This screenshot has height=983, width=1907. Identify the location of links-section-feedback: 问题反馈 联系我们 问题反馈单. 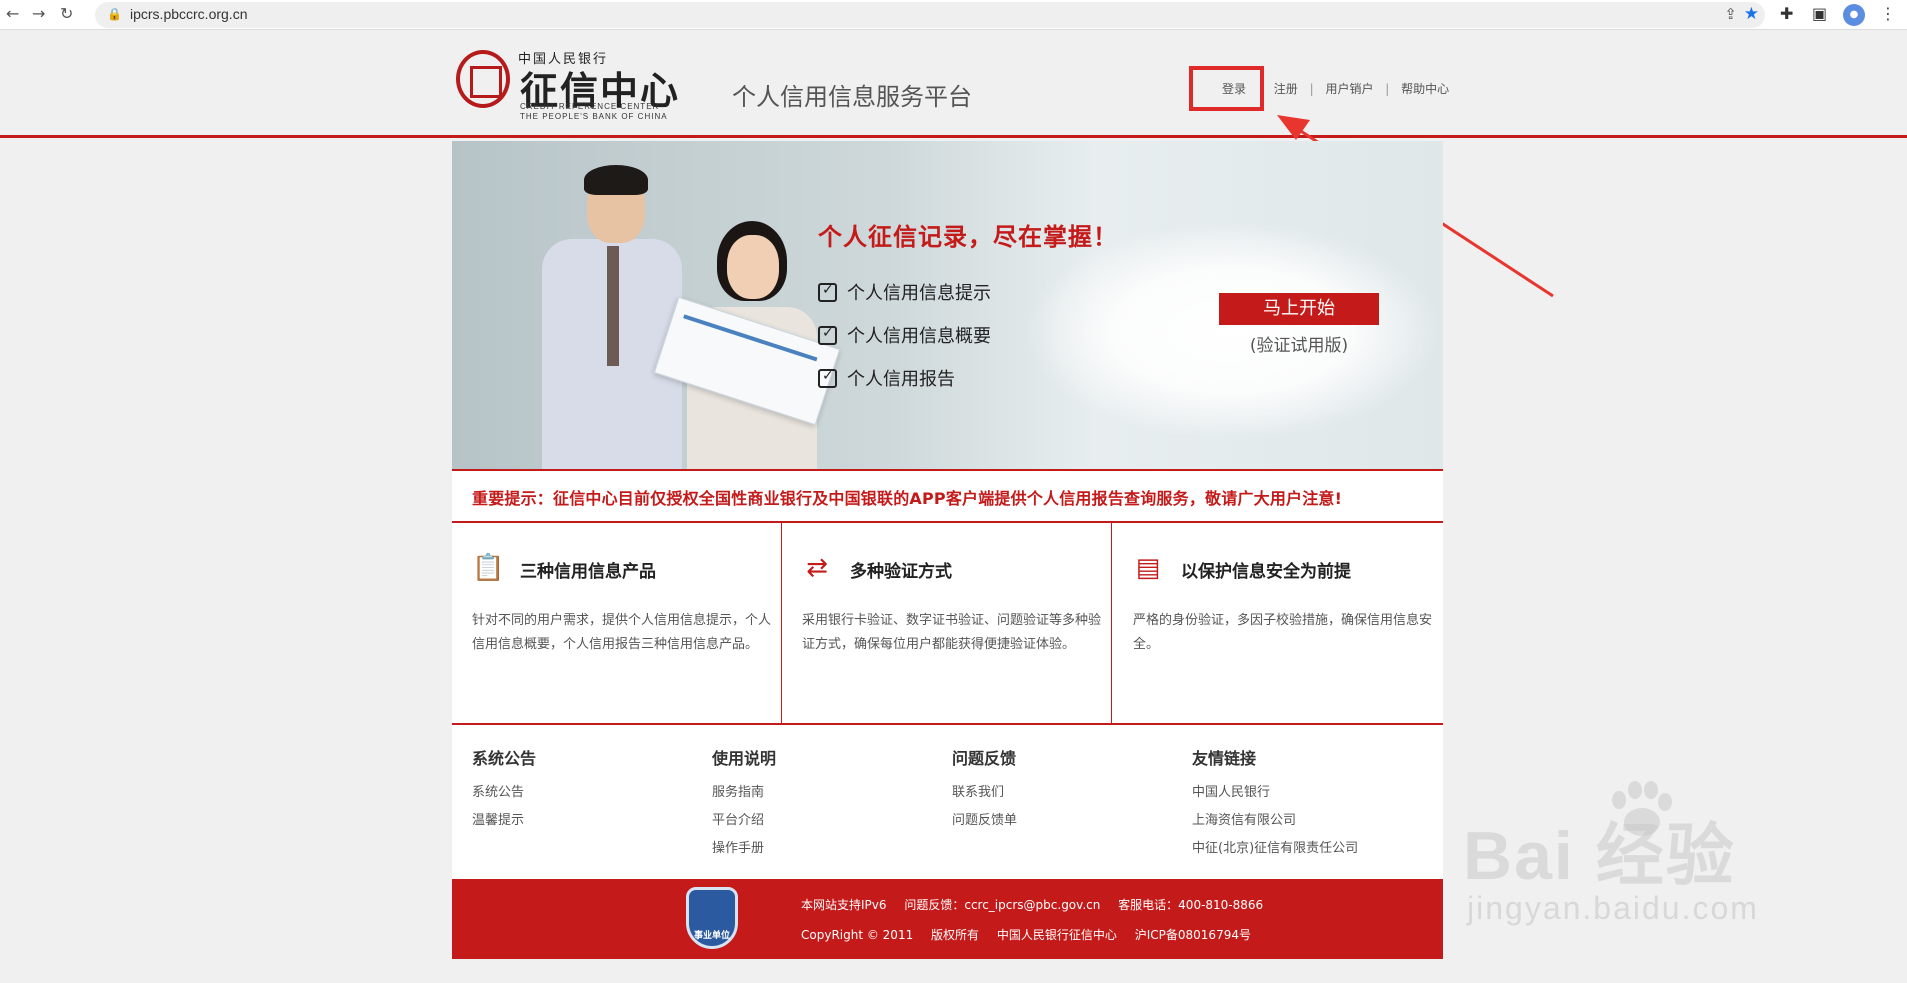
(1067, 790).